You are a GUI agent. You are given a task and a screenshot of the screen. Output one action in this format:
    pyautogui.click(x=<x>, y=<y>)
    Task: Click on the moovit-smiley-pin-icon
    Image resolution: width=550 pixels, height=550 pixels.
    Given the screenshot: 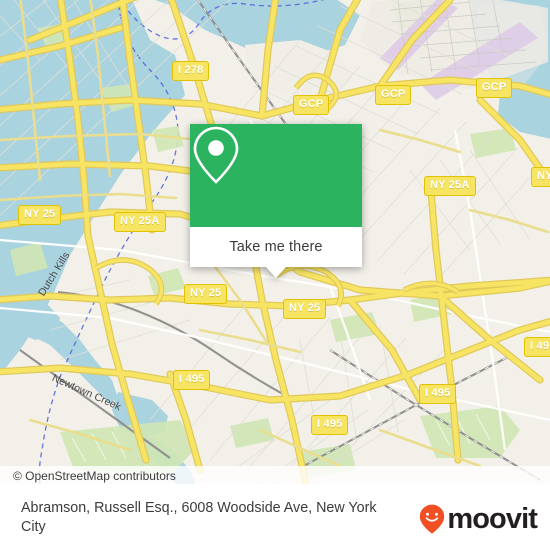 What is the action you would take?
    pyautogui.click(x=432, y=519)
    